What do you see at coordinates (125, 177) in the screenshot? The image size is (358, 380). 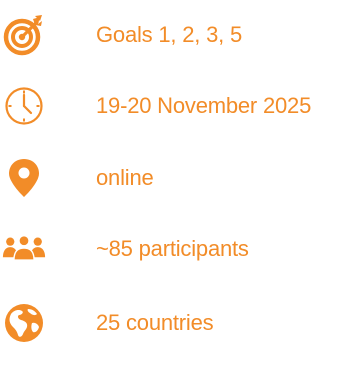 I see `location-label: online` at bounding box center [125, 177].